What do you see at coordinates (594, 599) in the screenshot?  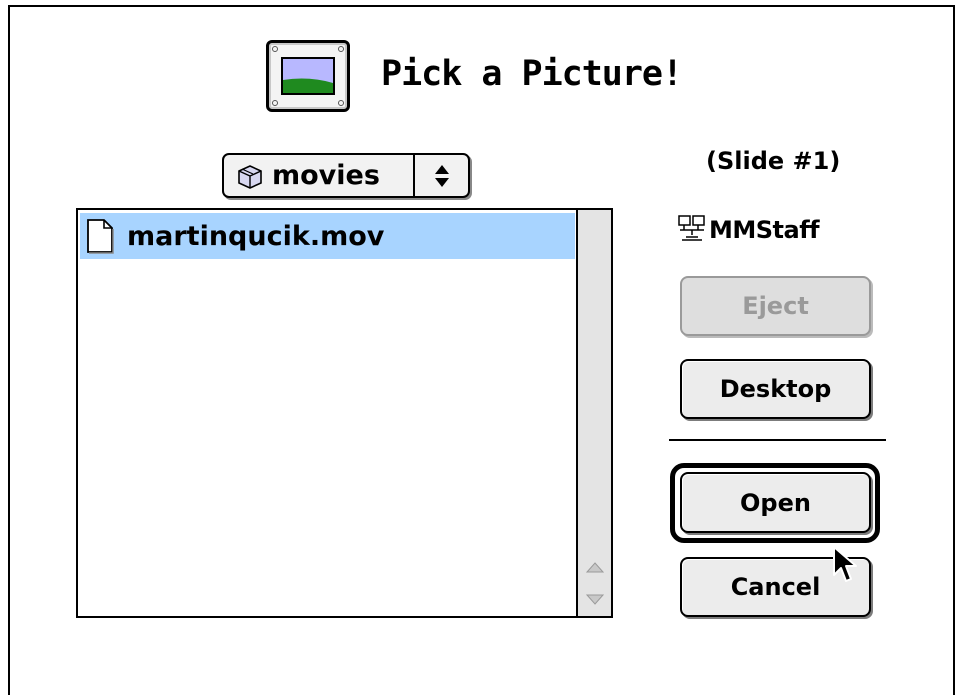 I see `scroll-down-arrow-icon` at bounding box center [594, 599].